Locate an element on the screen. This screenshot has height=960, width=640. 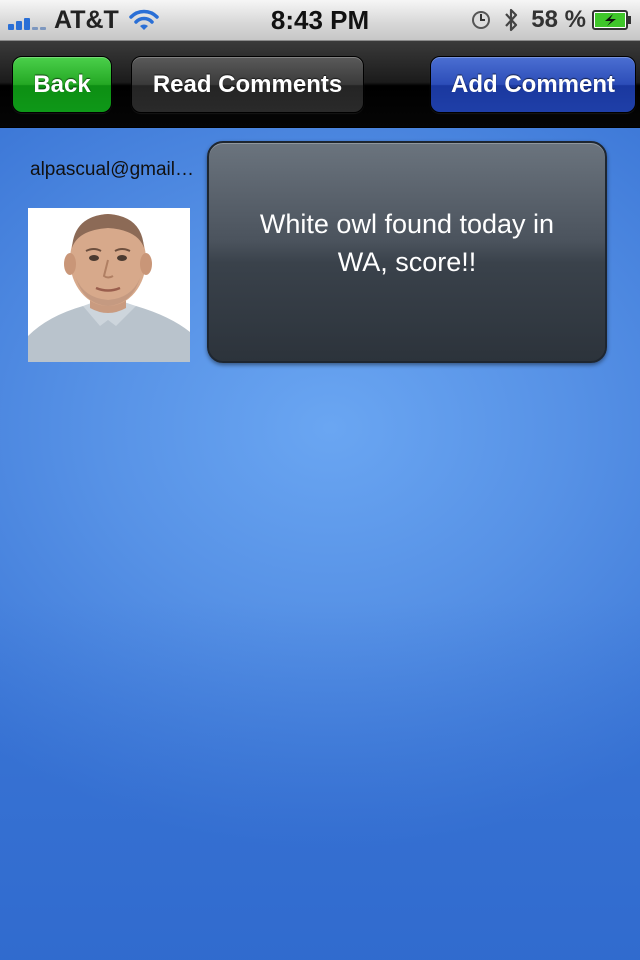
add-comment-button: Add Comment is located at coordinates (533, 84).